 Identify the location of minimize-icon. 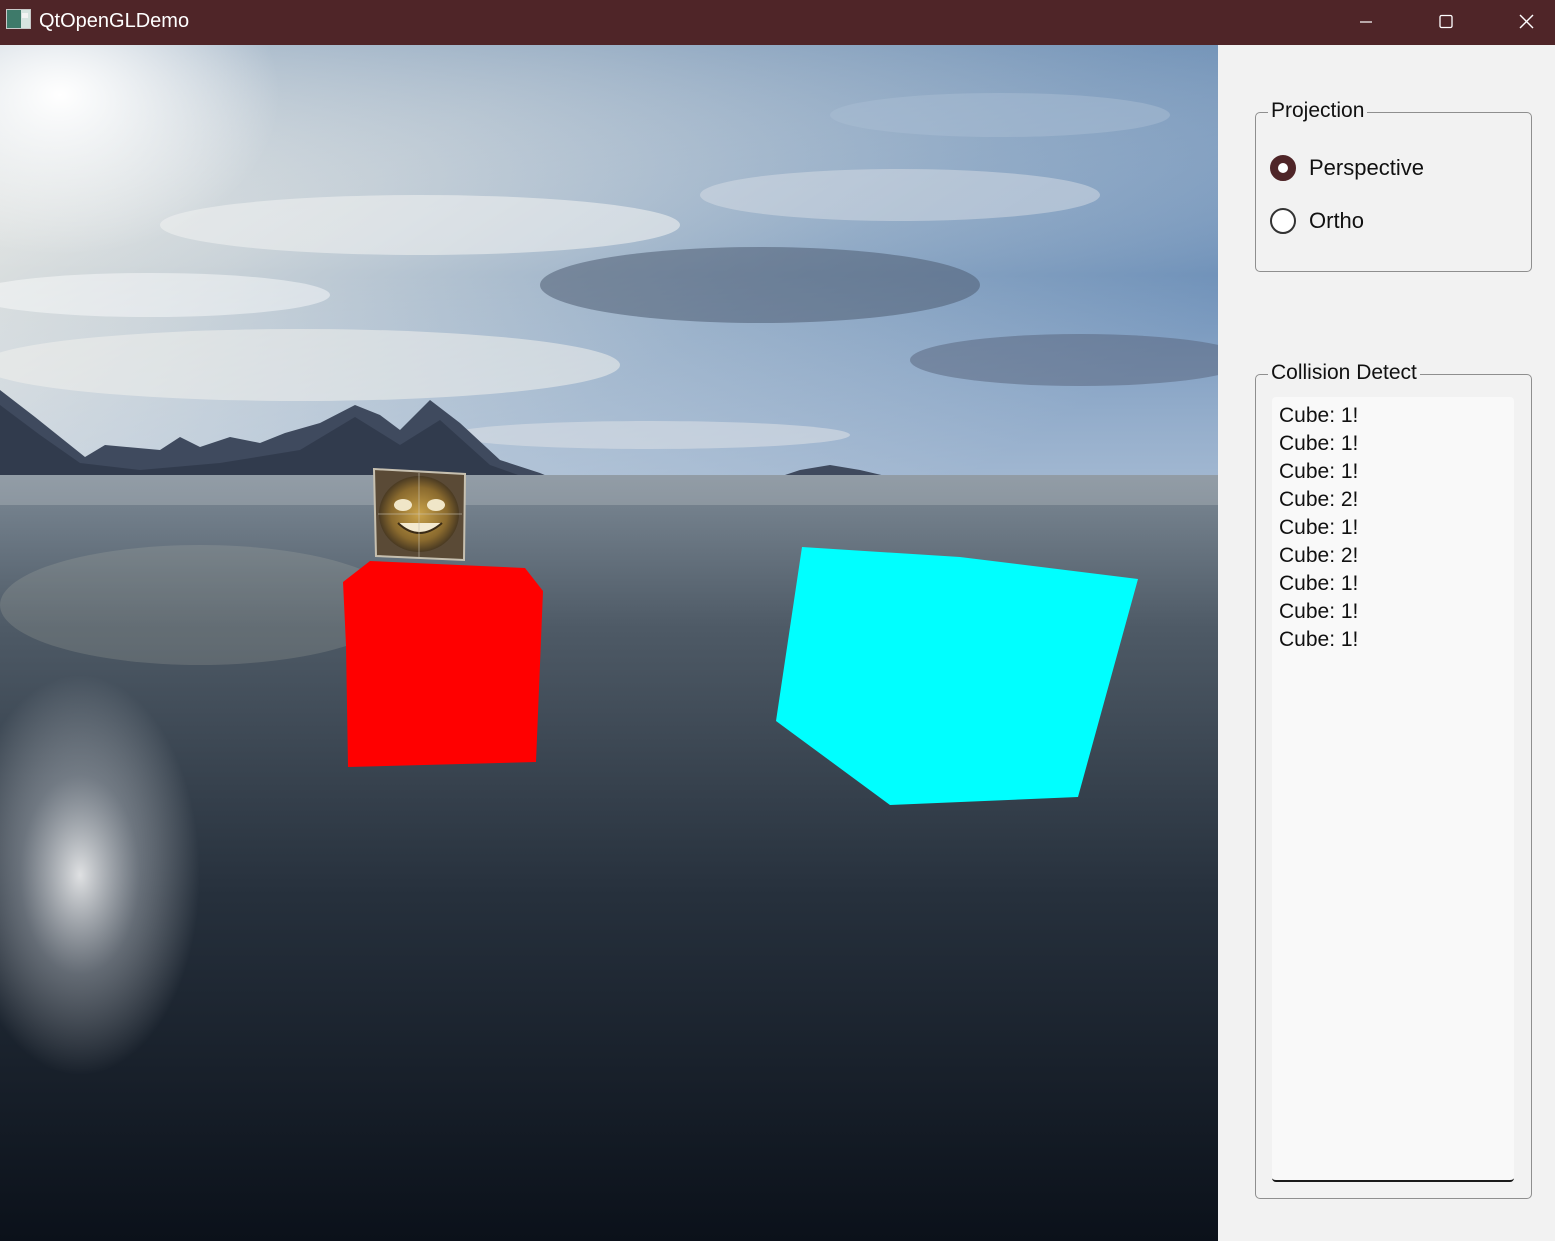
(1366, 22).